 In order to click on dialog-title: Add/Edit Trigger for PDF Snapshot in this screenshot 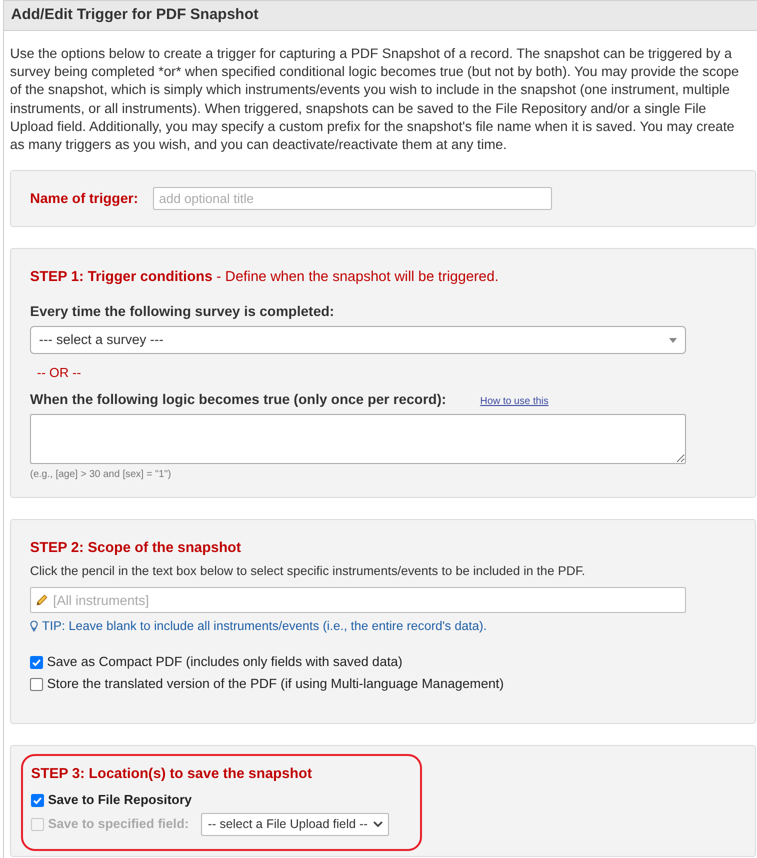, I will do `click(134, 15)`.